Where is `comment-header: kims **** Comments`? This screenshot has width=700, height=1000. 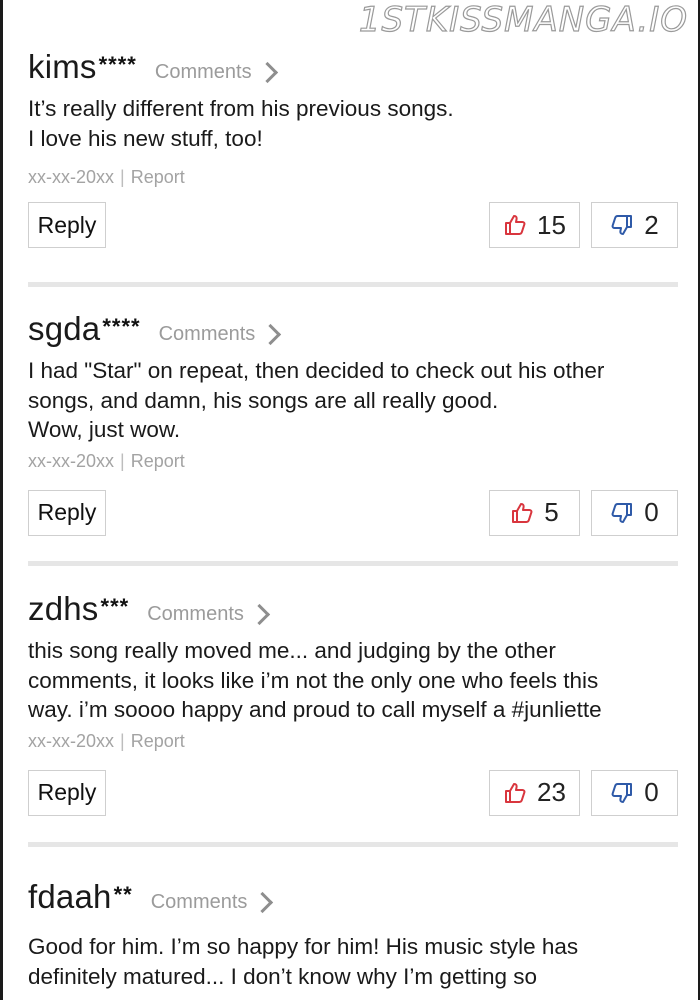
comment-header: kims **** Comments is located at coordinates (353, 67).